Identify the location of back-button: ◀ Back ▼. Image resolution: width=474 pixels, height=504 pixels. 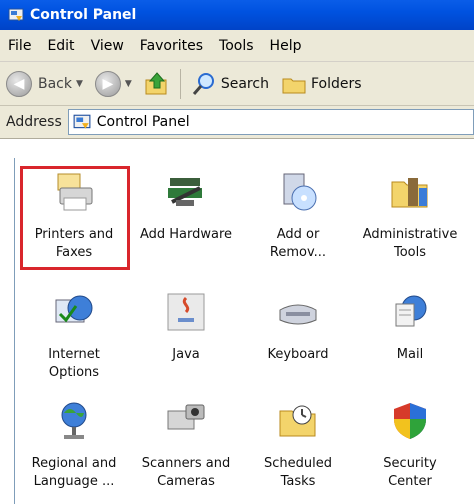
(44, 83).